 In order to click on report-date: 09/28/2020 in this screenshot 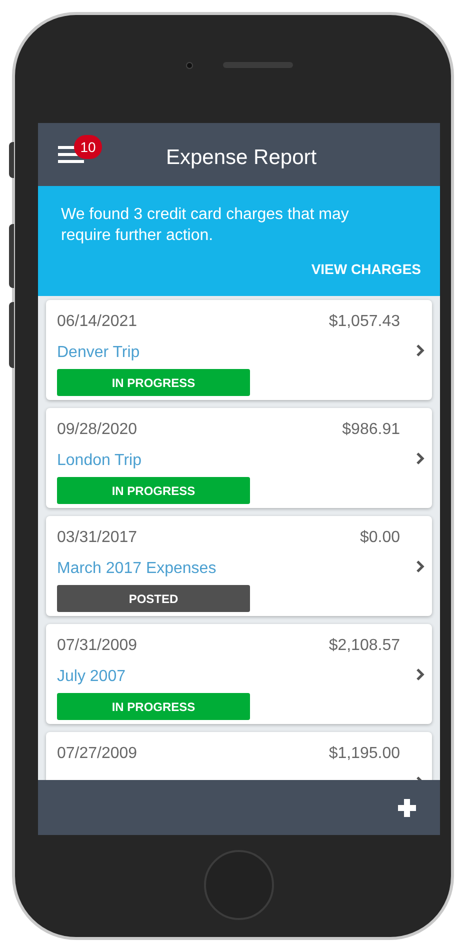, I will do `click(97, 430)`.